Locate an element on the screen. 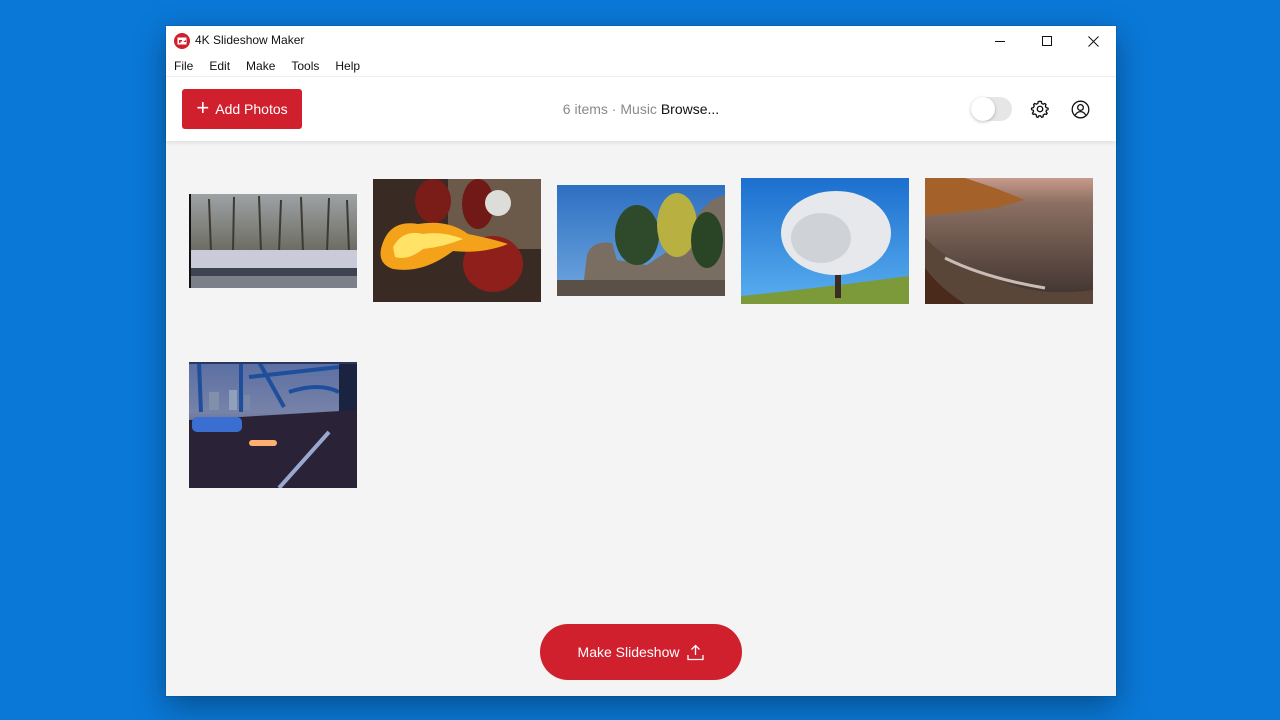 The height and width of the screenshot is (720, 1280). make-slideshow-button: Make Slideshow is located at coordinates (641, 652).